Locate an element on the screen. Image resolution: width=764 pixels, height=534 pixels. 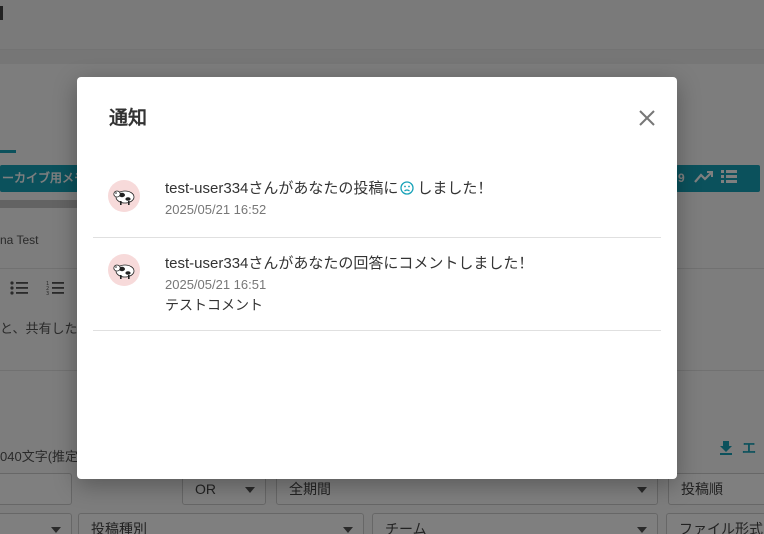
notification-message: test-user334さんがあなたの回答にコメントしました！ is located at coordinates (349, 263).